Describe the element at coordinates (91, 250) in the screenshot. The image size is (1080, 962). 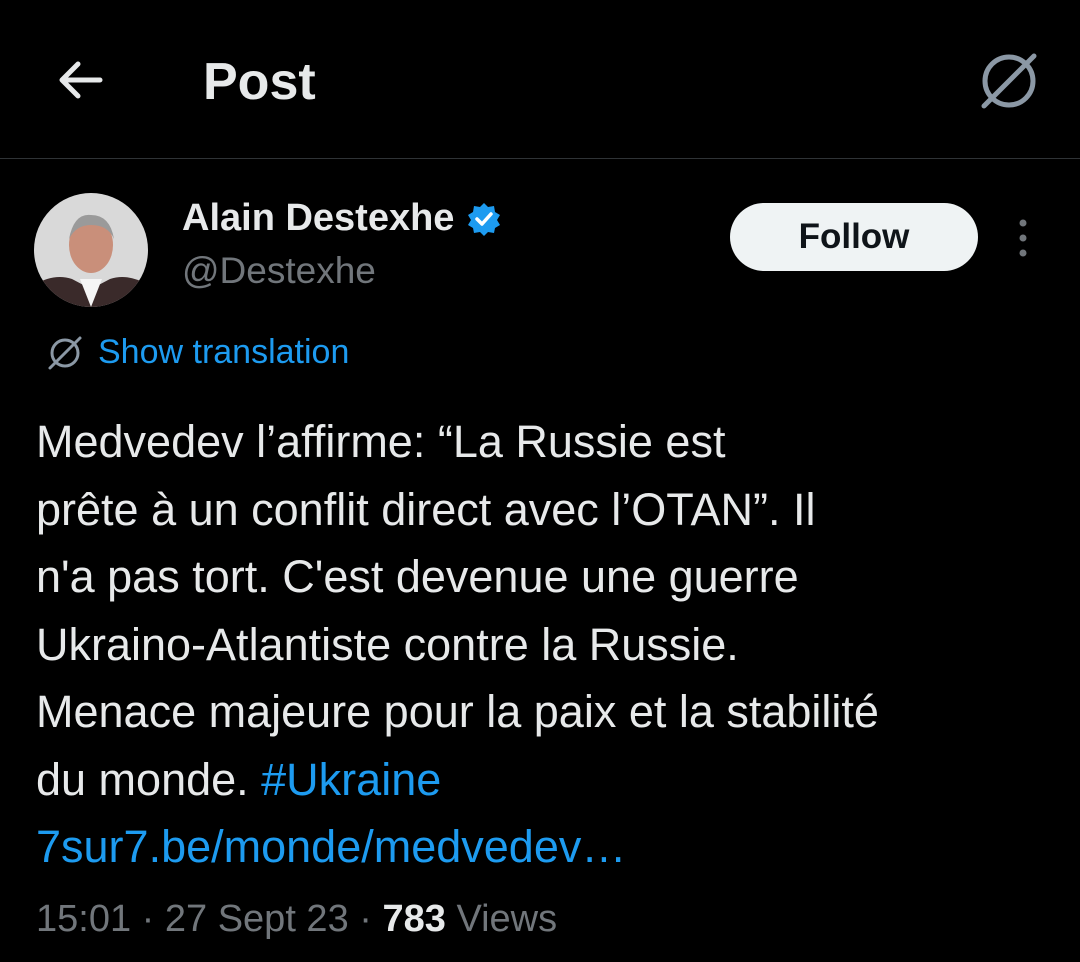
I see `avatar` at that location.